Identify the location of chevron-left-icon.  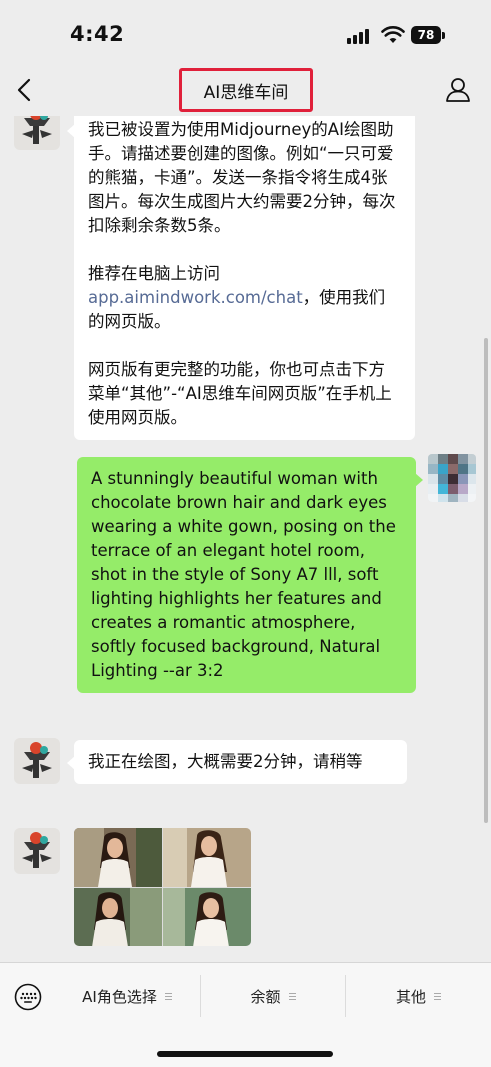
(26, 90).